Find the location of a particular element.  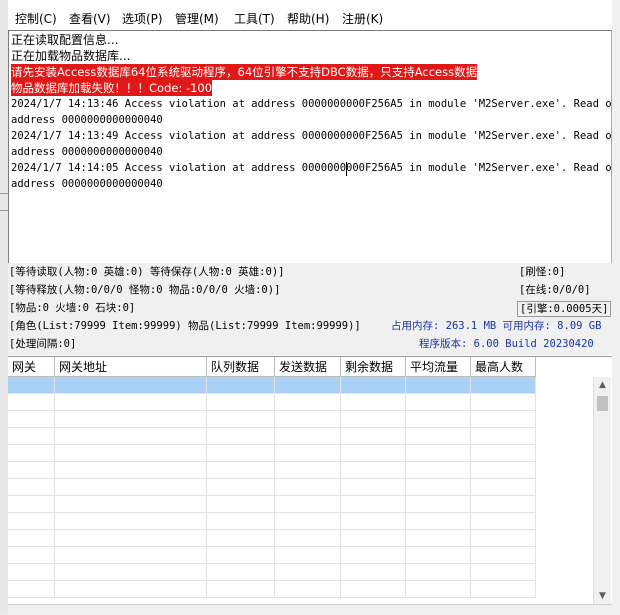

background-window-edge is located at coordinates (4, 307).